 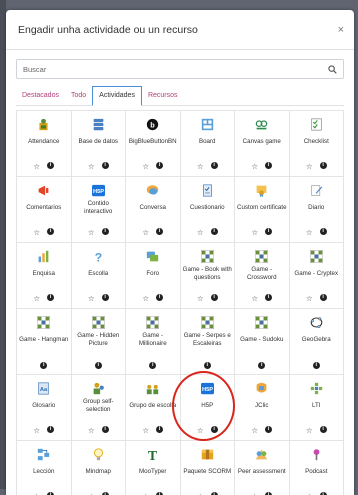 What do you see at coordinates (341, 30) in the screenshot?
I see `close-button: ×` at bounding box center [341, 30].